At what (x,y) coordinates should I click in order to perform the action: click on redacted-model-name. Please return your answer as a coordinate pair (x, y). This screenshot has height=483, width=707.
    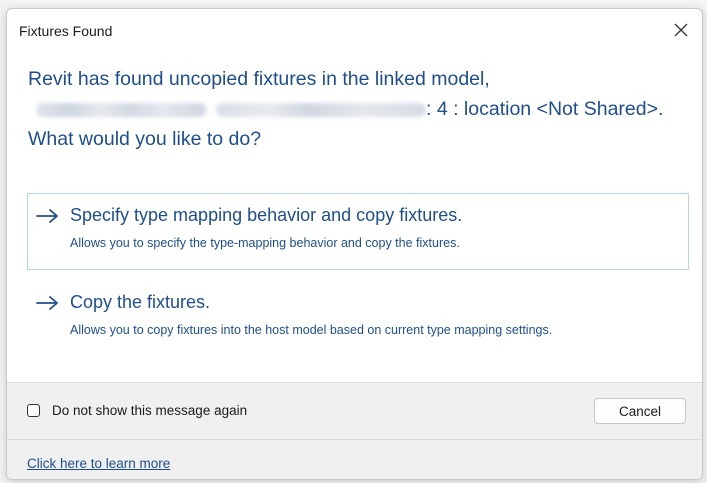
    Looking at the image, I should click on (121, 109).